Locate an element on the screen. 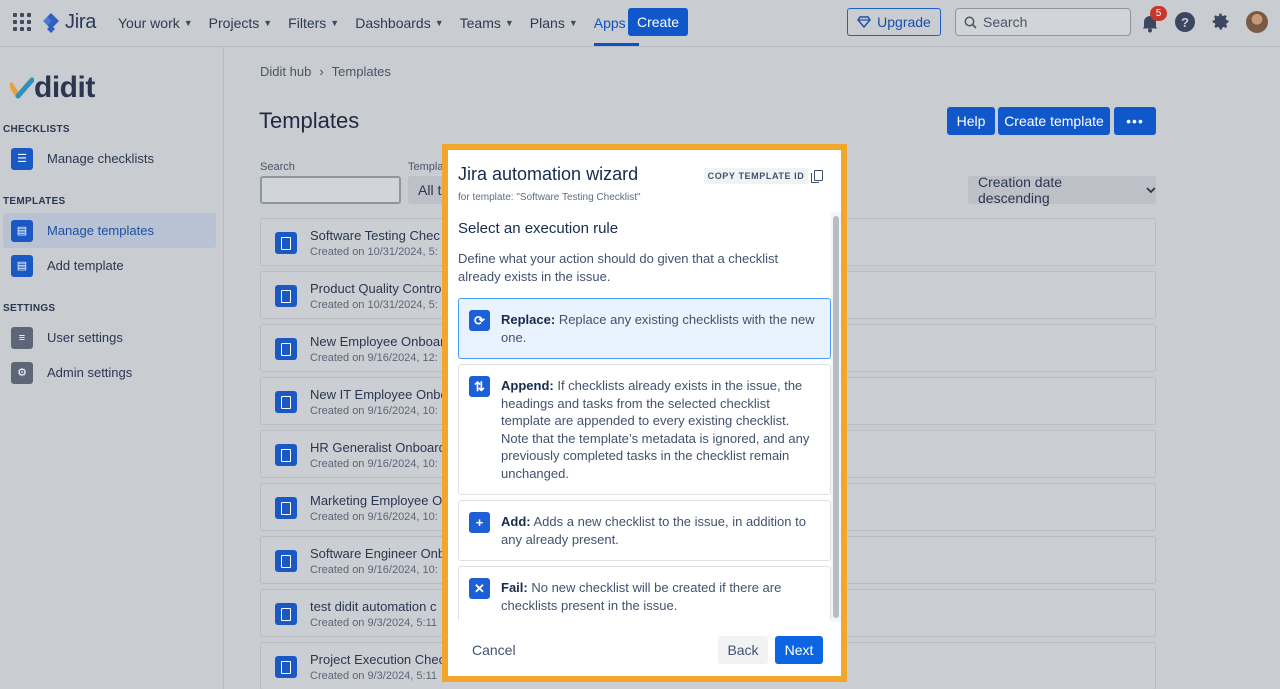 The height and width of the screenshot is (689, 1280). admin-gear-icon: ⚙ is located at coordinates (22, 372).